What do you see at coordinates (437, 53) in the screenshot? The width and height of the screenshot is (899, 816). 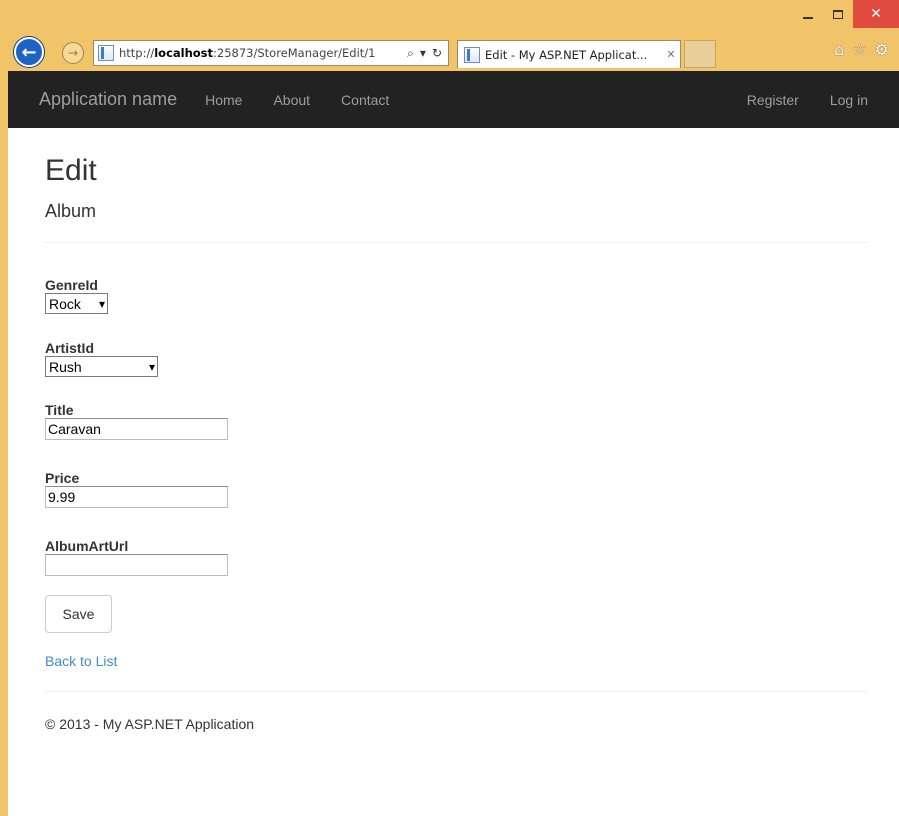 I see `refresh-icon: ↻` at bounding box center [437, 53].